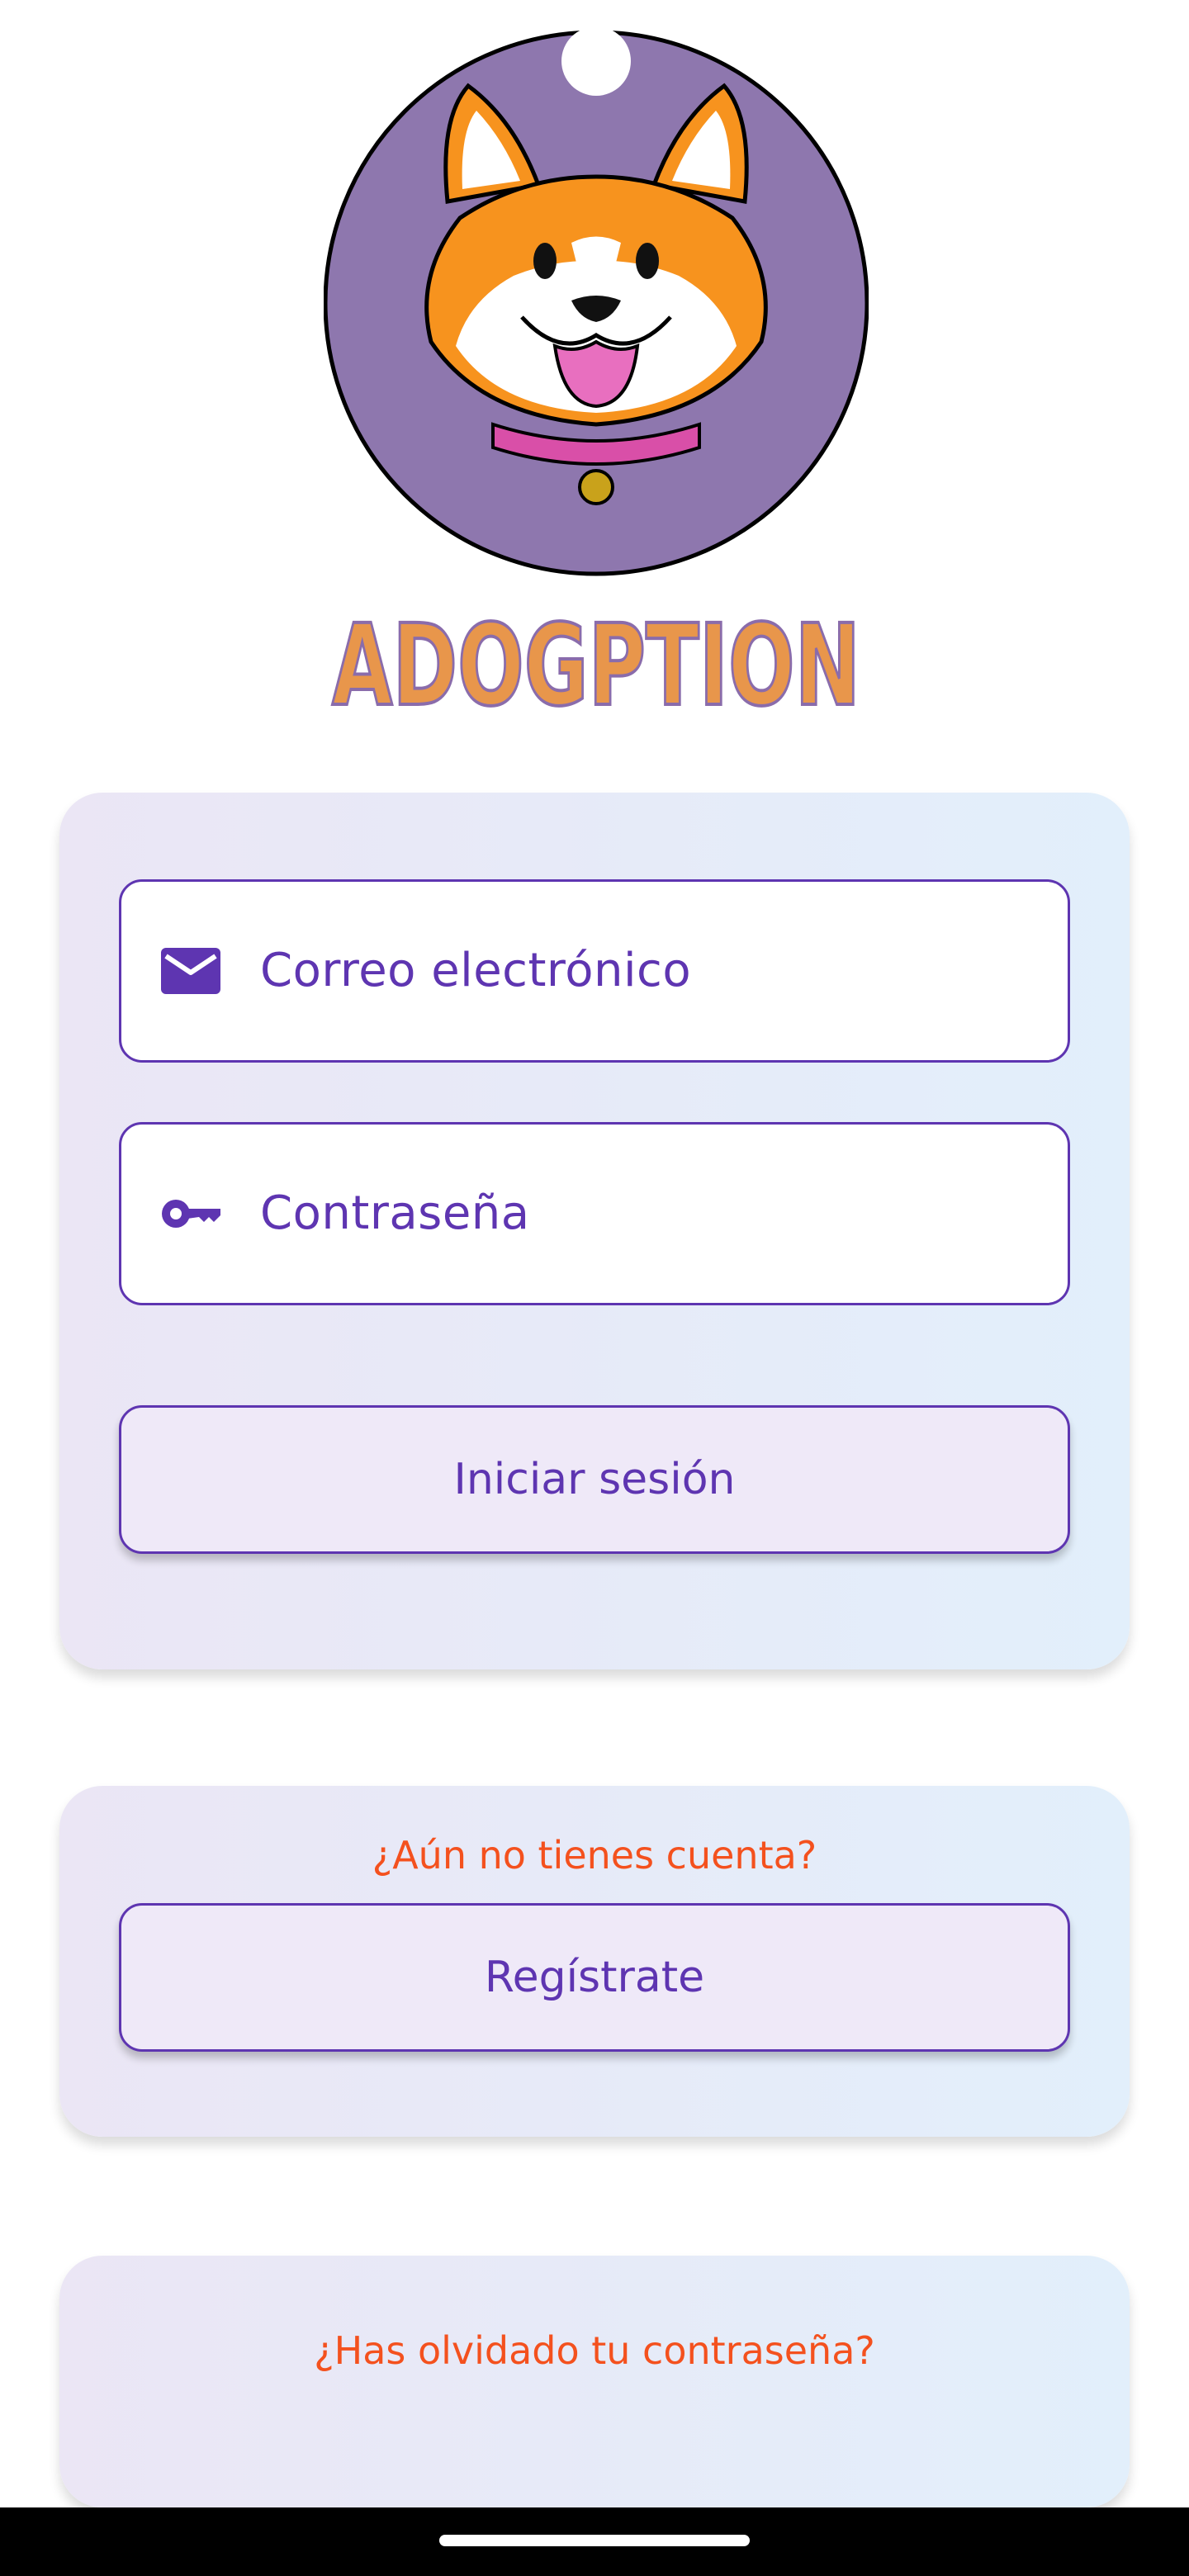 The width and height of the screenshot is (1189, 2576). I want to click on email-field: Correo electrónico, so click(594, 971).